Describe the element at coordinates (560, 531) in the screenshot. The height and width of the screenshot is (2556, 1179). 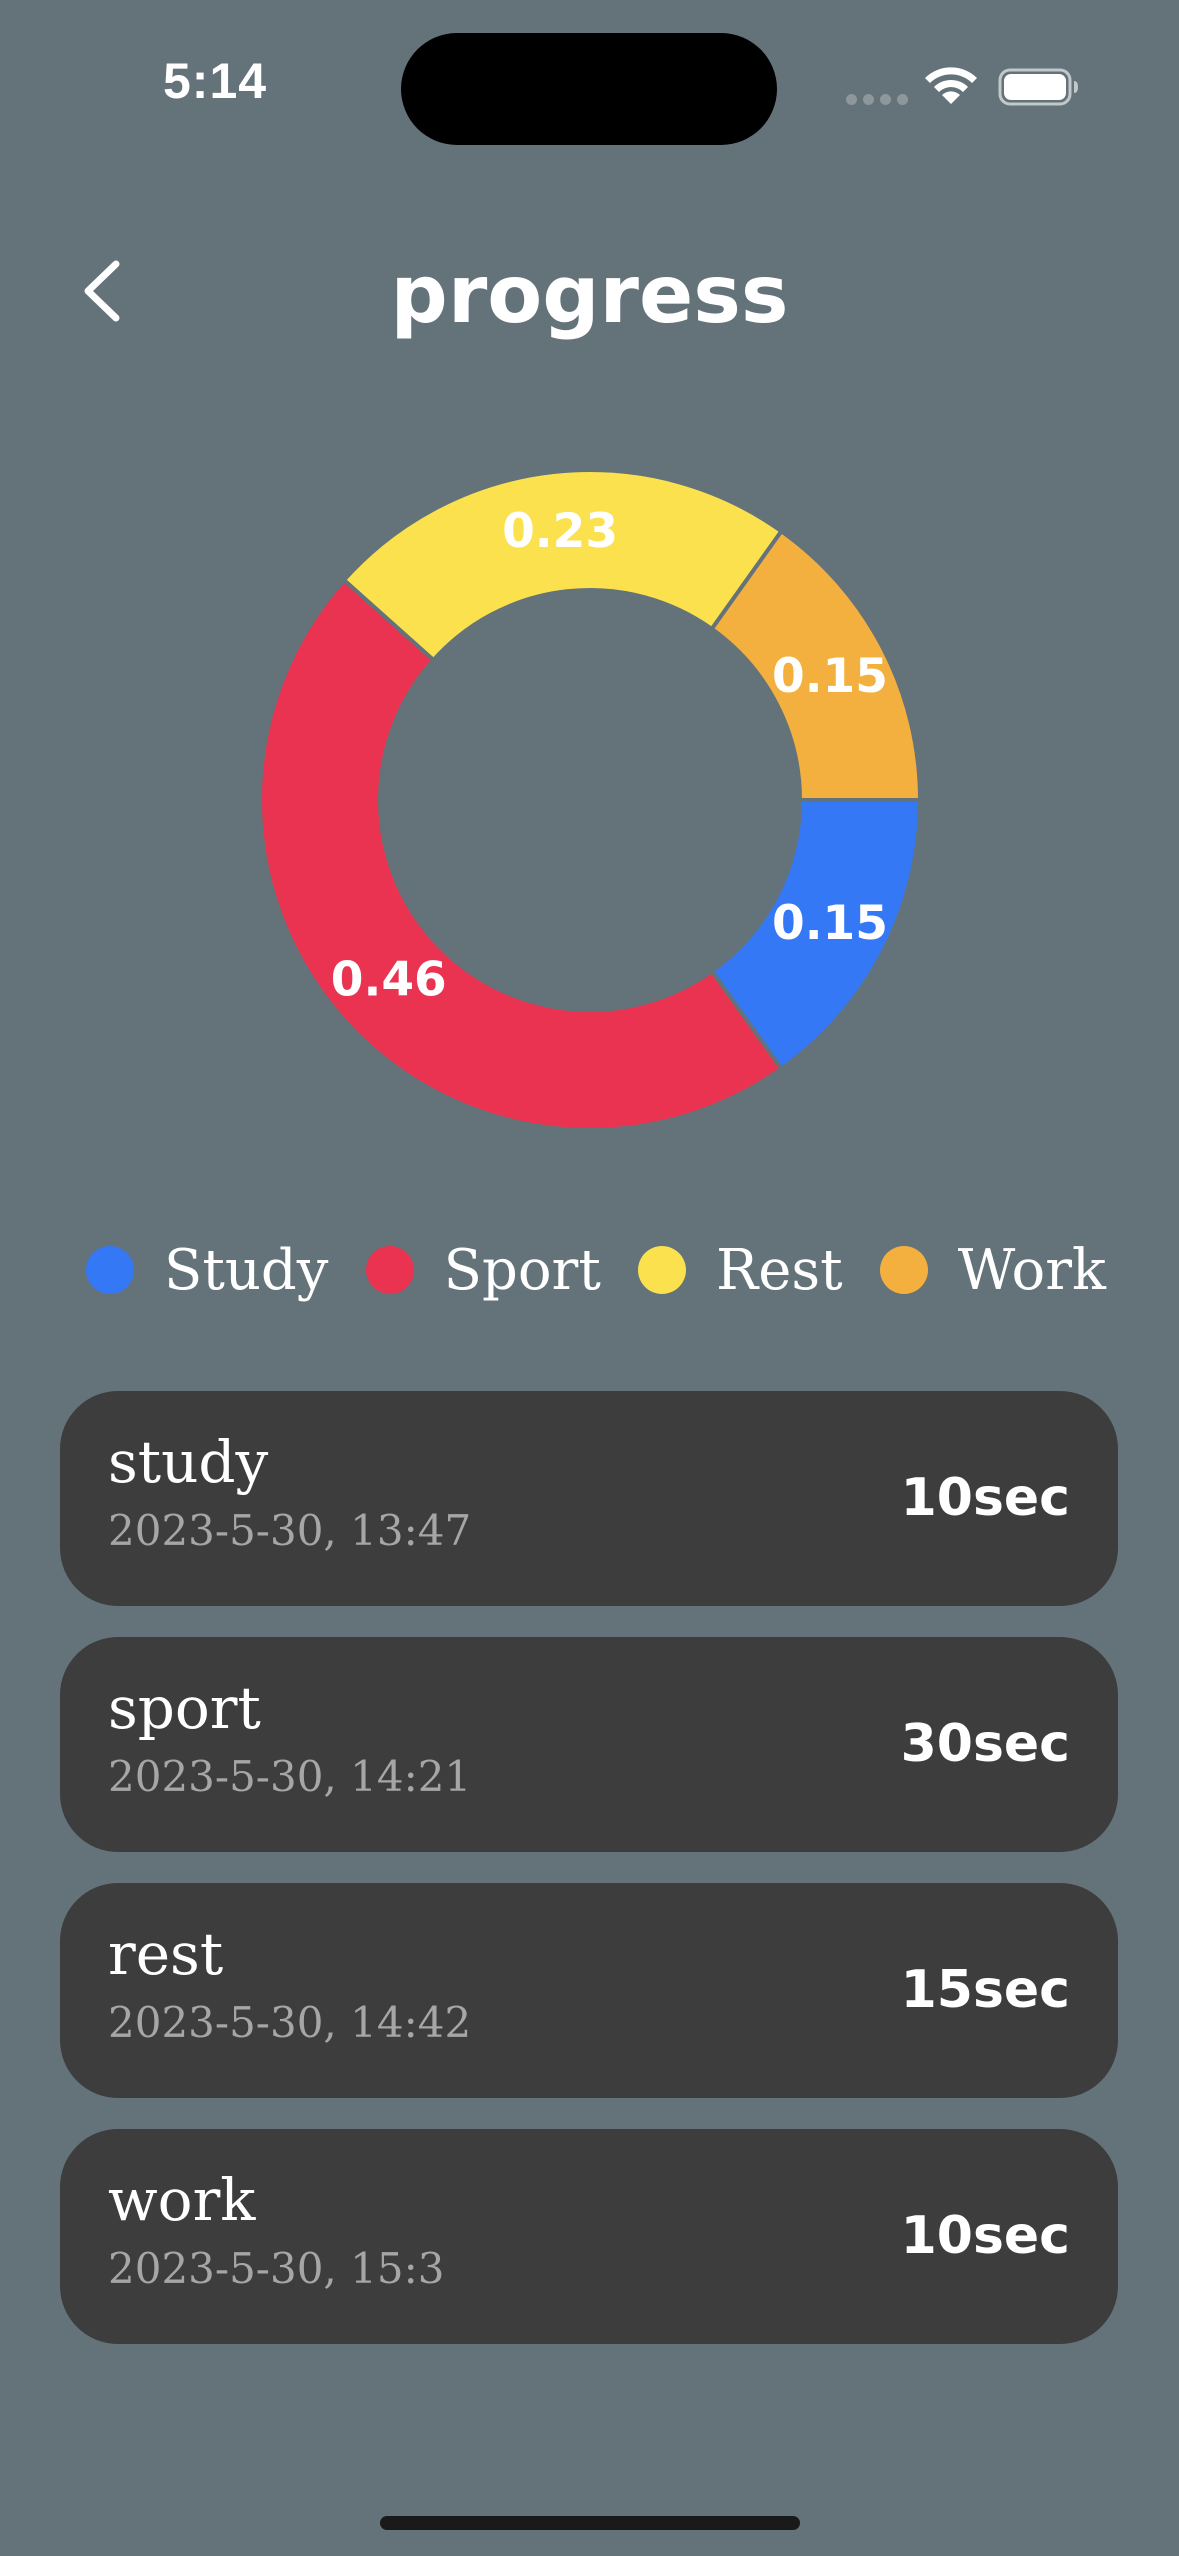
I see `slice-value-label-rest: 0.23` at that location.